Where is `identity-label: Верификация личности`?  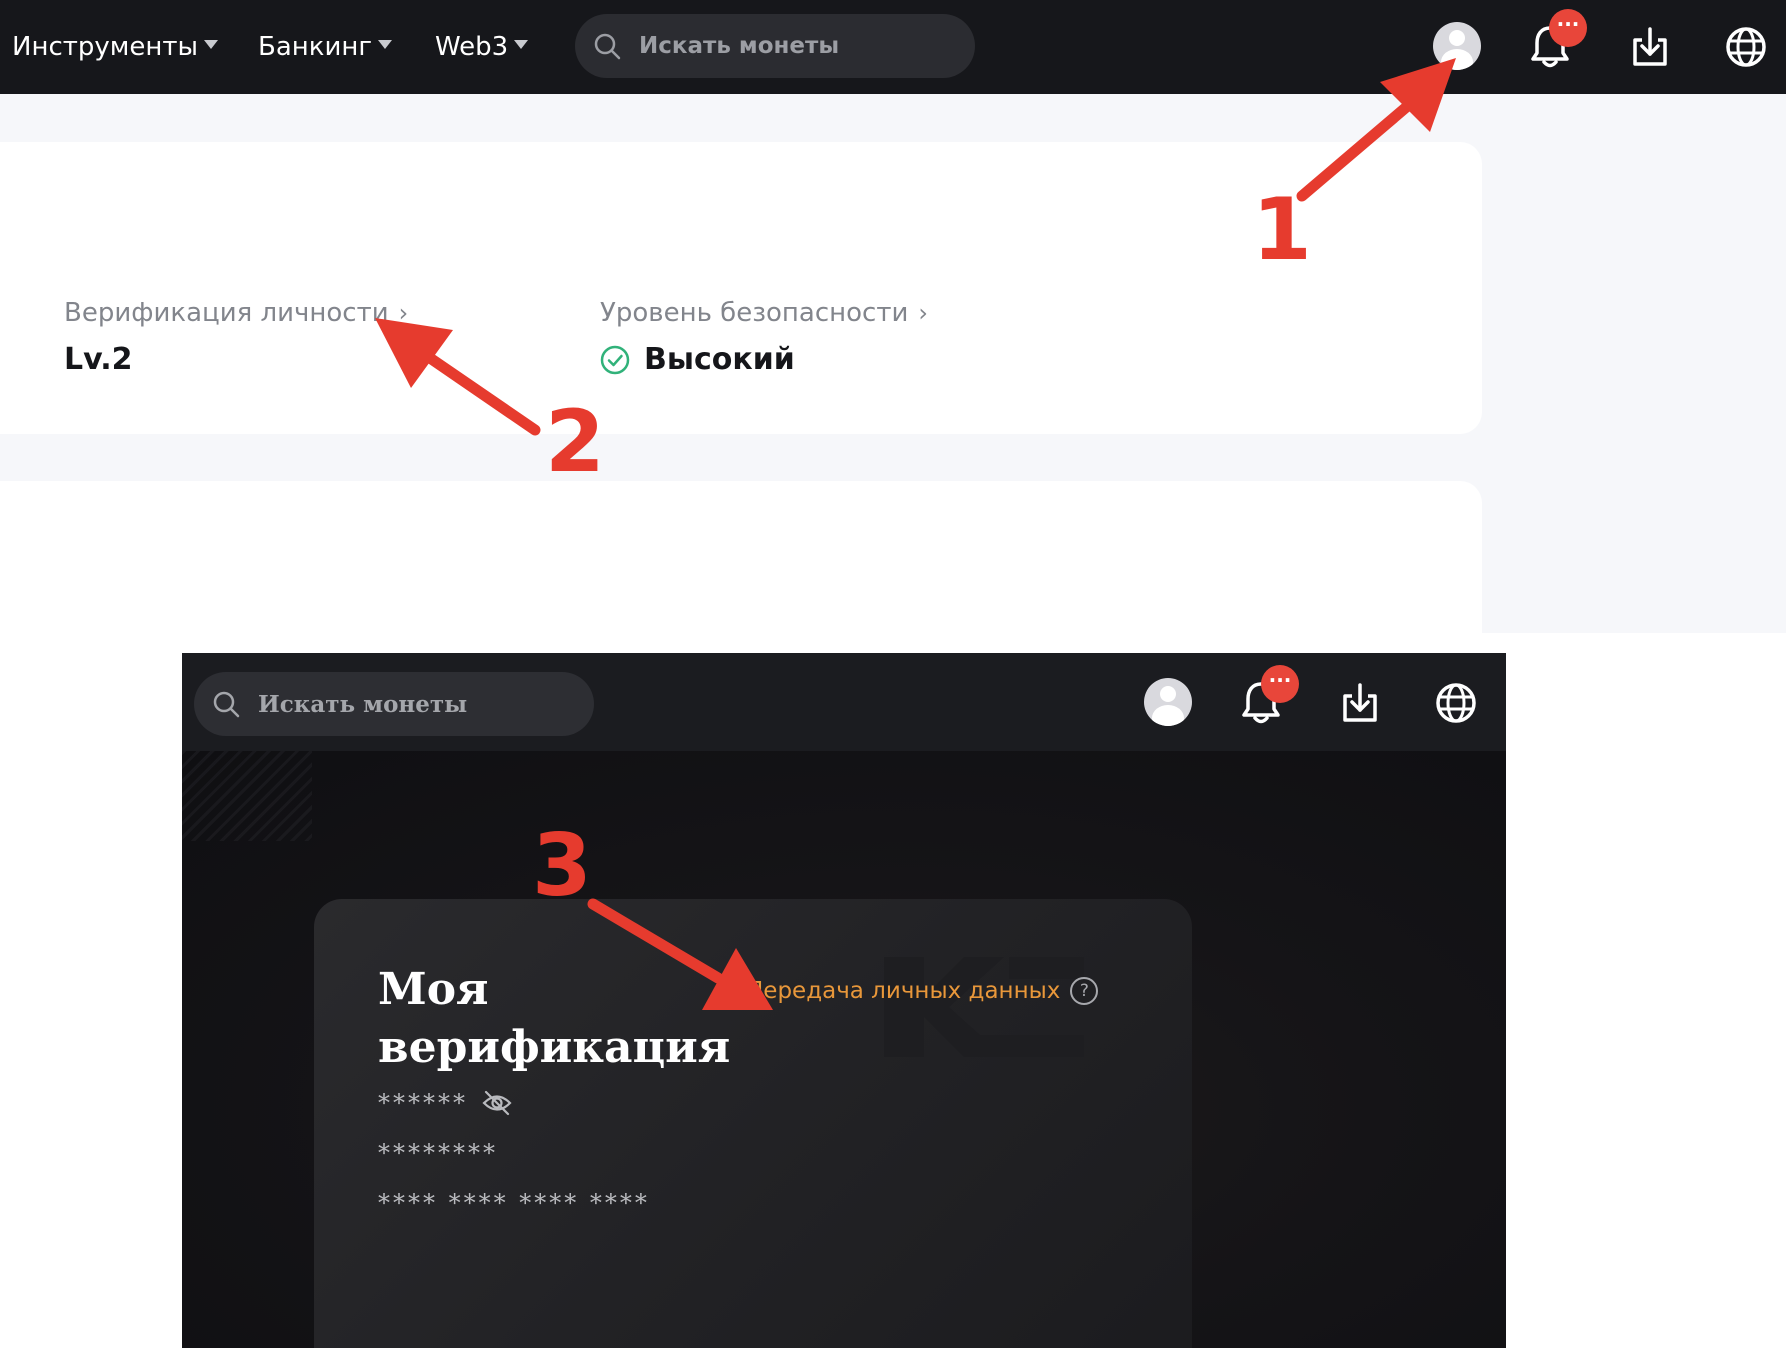
identity-label: Верификация личности is located at coordinates (226, 313).